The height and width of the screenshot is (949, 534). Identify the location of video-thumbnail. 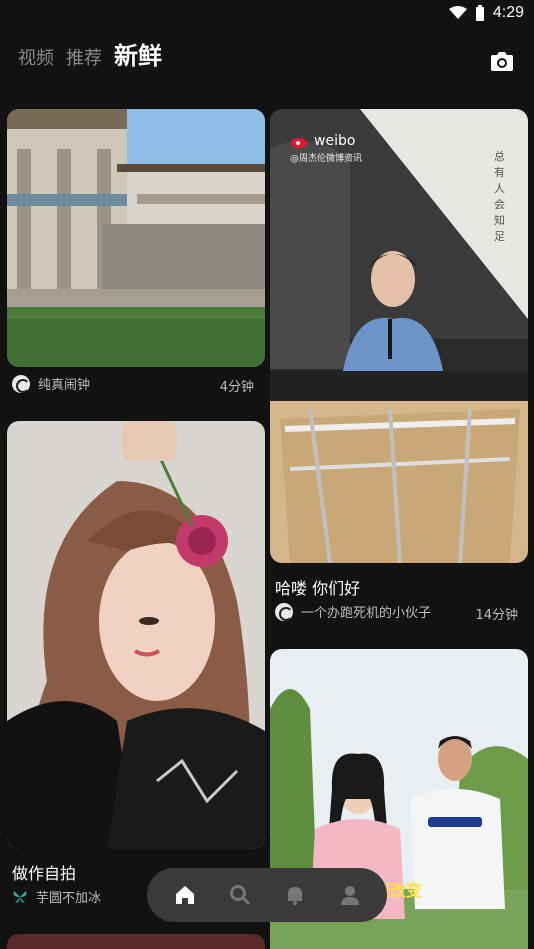
(136, 238).